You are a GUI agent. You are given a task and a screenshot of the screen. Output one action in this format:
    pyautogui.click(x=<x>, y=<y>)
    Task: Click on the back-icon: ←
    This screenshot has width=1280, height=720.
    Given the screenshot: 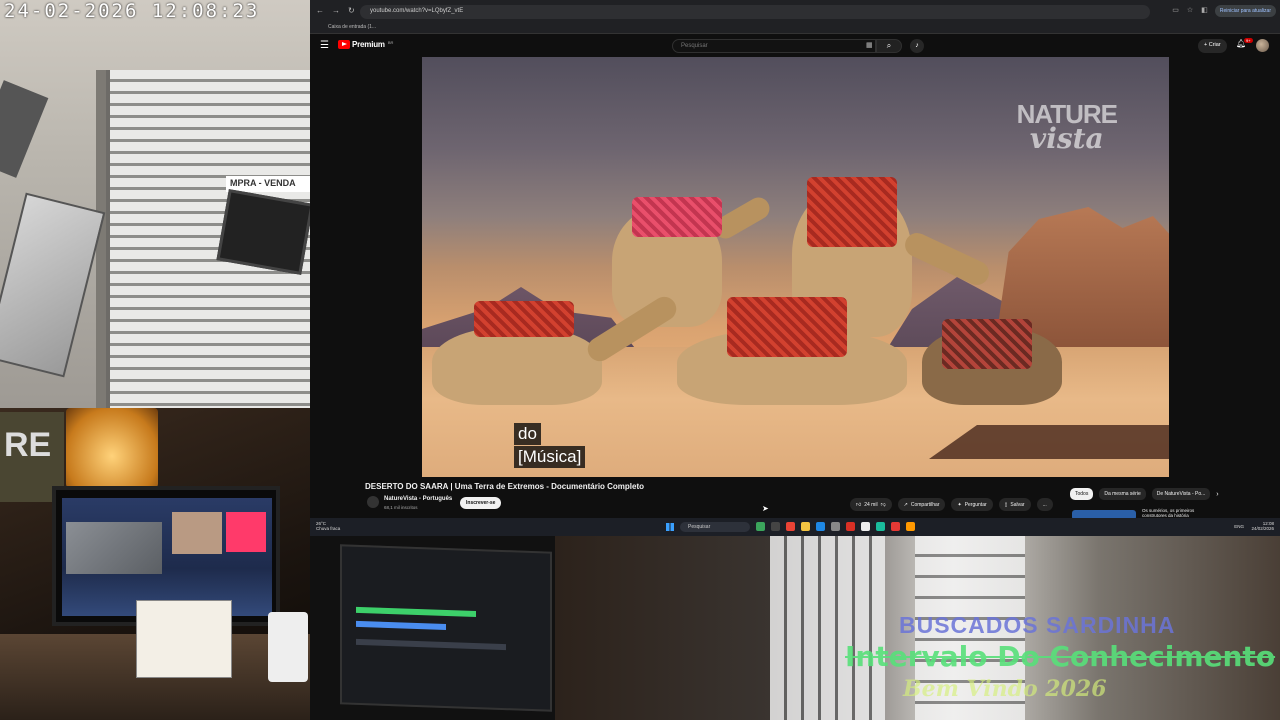 What is the action you would take?
    pyautogui.click(x=320, y=10)
    